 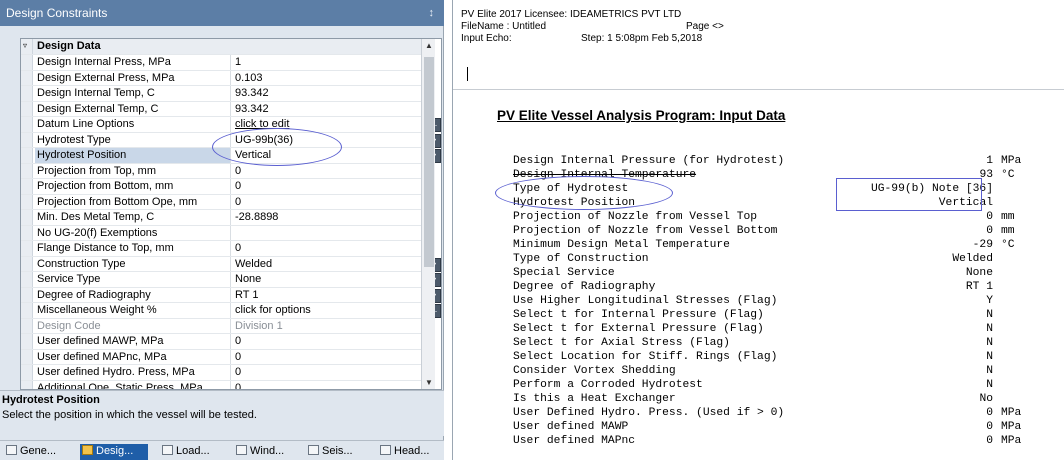 What do you see at coordinates (642, 38) in the screenshot?
I see `header-step: Step: 1 5:08pm Feb 5,2018` at bounding box center [642, 38].